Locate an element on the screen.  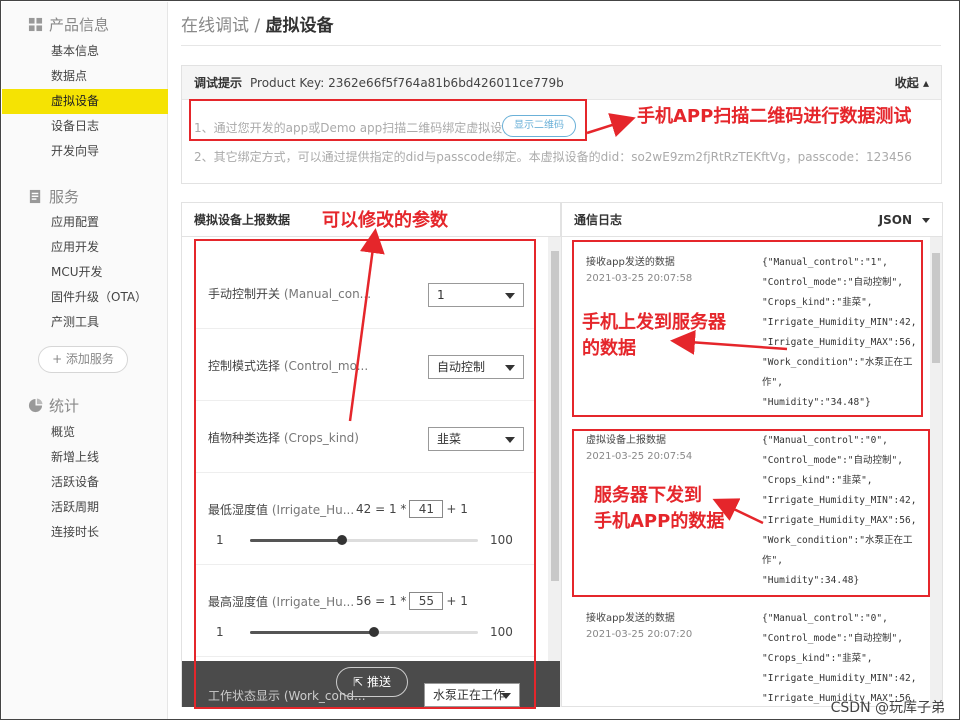
log-entry-type: 接收app发送的数据 is located at coordinates (630, 618).